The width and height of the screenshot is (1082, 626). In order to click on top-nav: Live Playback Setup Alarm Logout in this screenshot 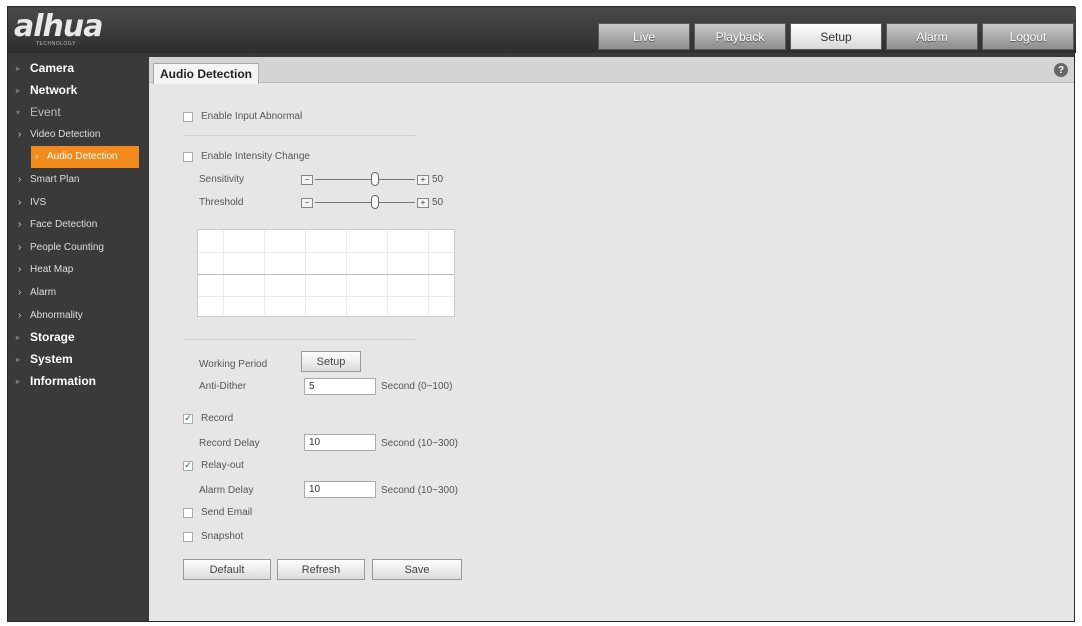, I will do `click(836, 36)`.